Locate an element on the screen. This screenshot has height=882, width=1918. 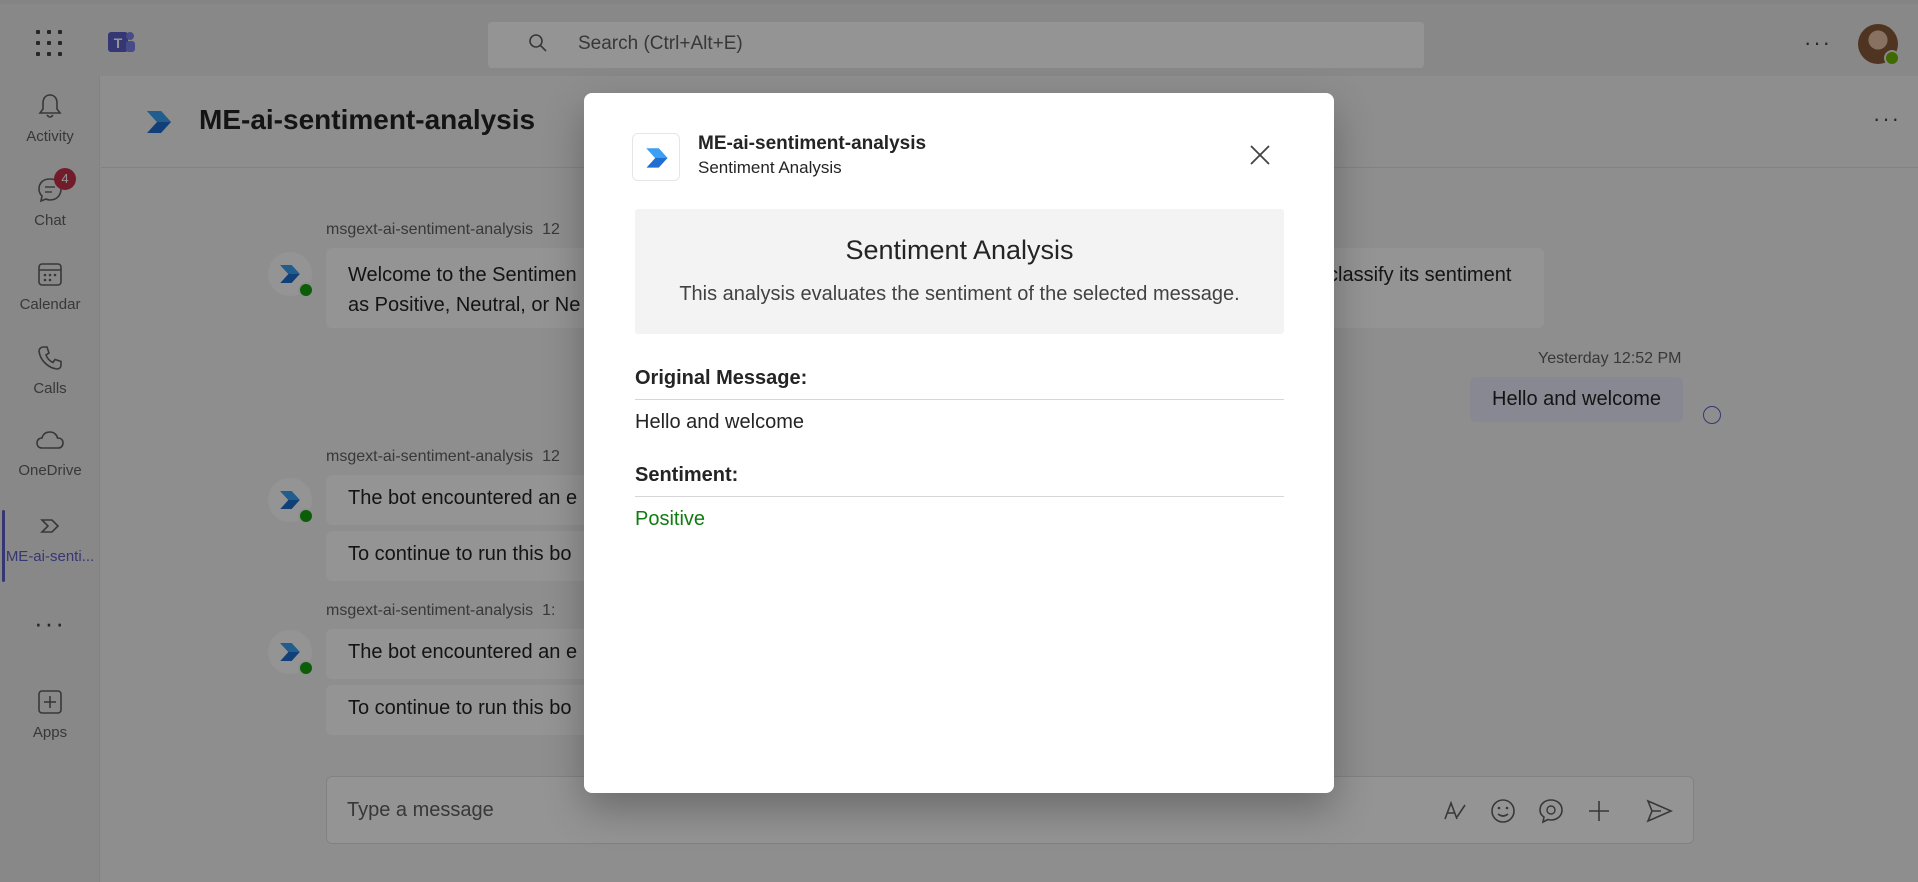
close-icon is located at coordinates (1260, 155).